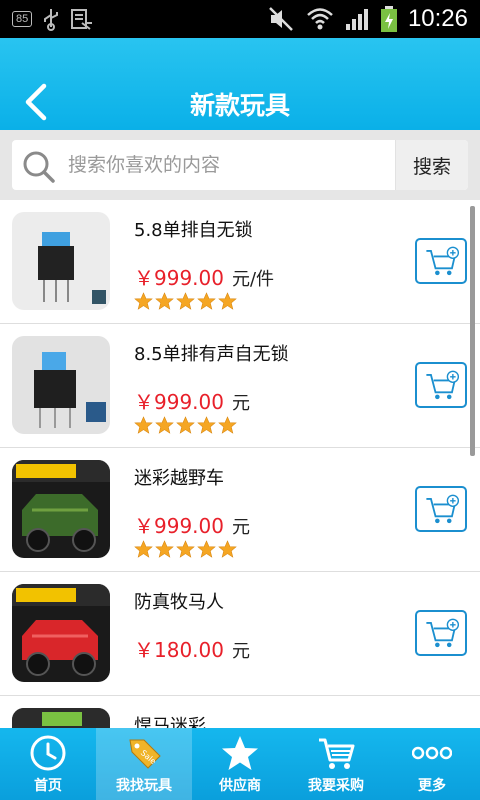 The image size is (480, 800). Describe the element at coordinates (388, 19) in the screenshot. I see `battery-icon` at that location.